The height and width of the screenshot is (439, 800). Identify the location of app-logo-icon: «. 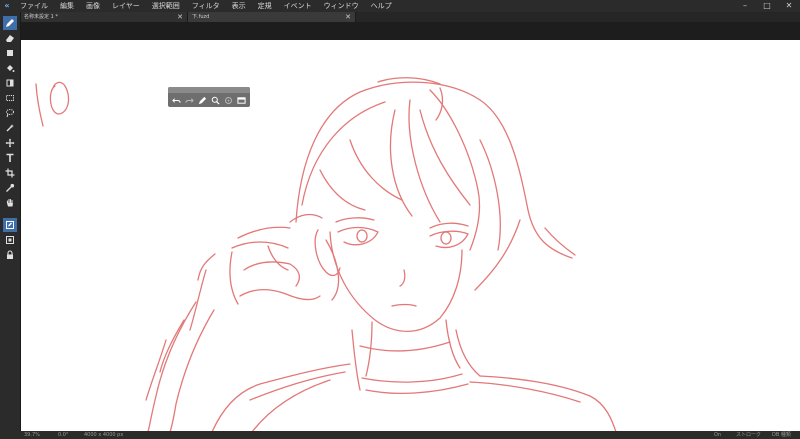
(7, 6).